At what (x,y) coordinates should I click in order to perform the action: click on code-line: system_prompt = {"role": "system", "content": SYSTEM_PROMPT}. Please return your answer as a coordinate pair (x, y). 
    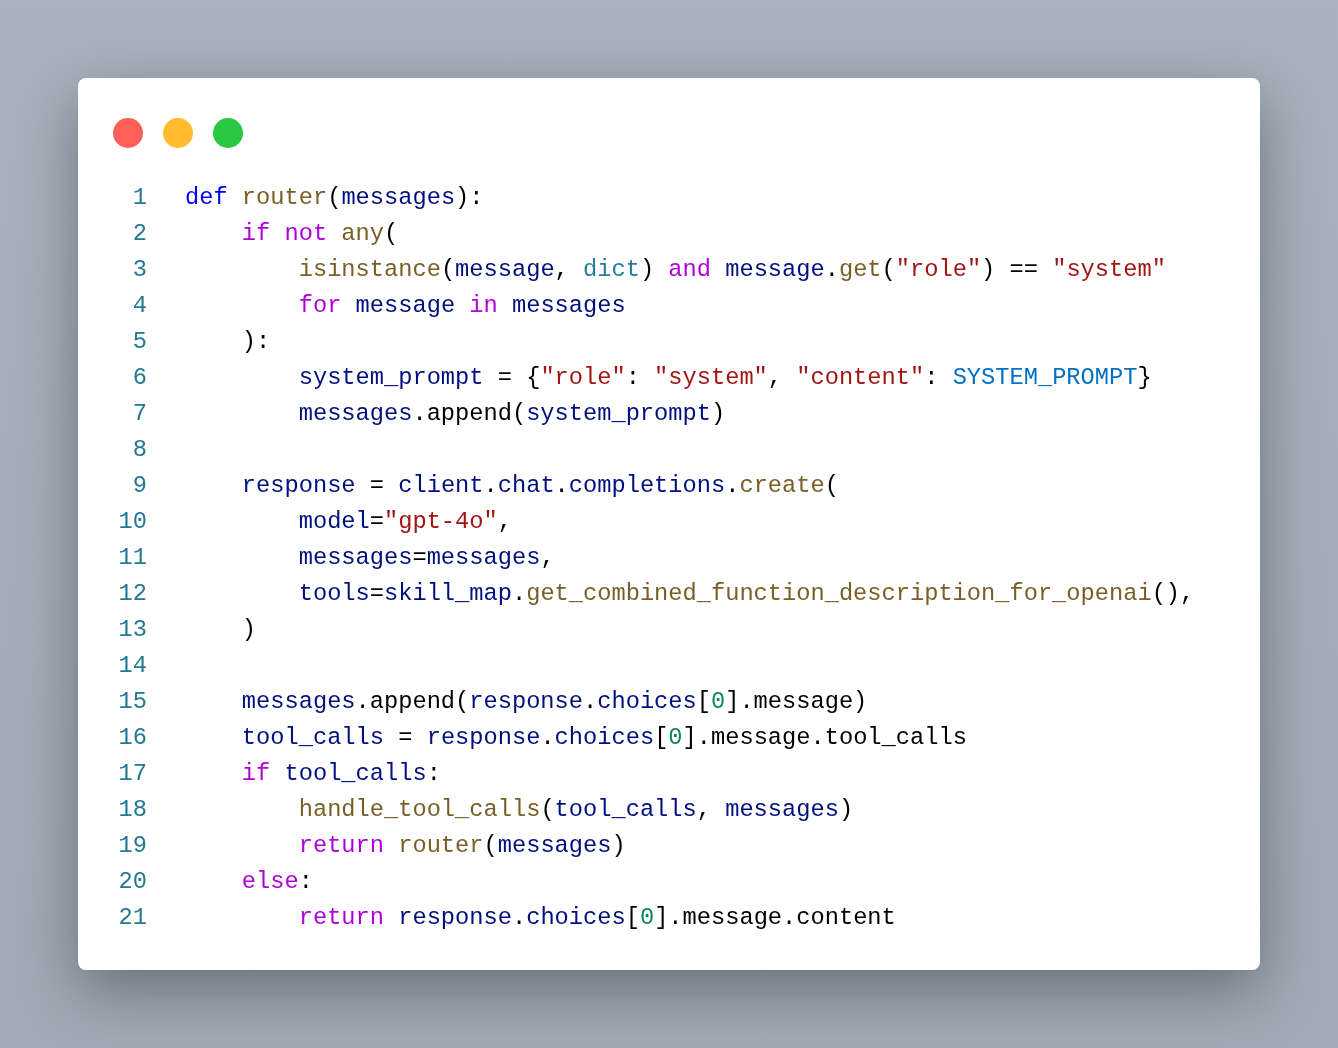
    Looking at the image, I should click on (725, 378).